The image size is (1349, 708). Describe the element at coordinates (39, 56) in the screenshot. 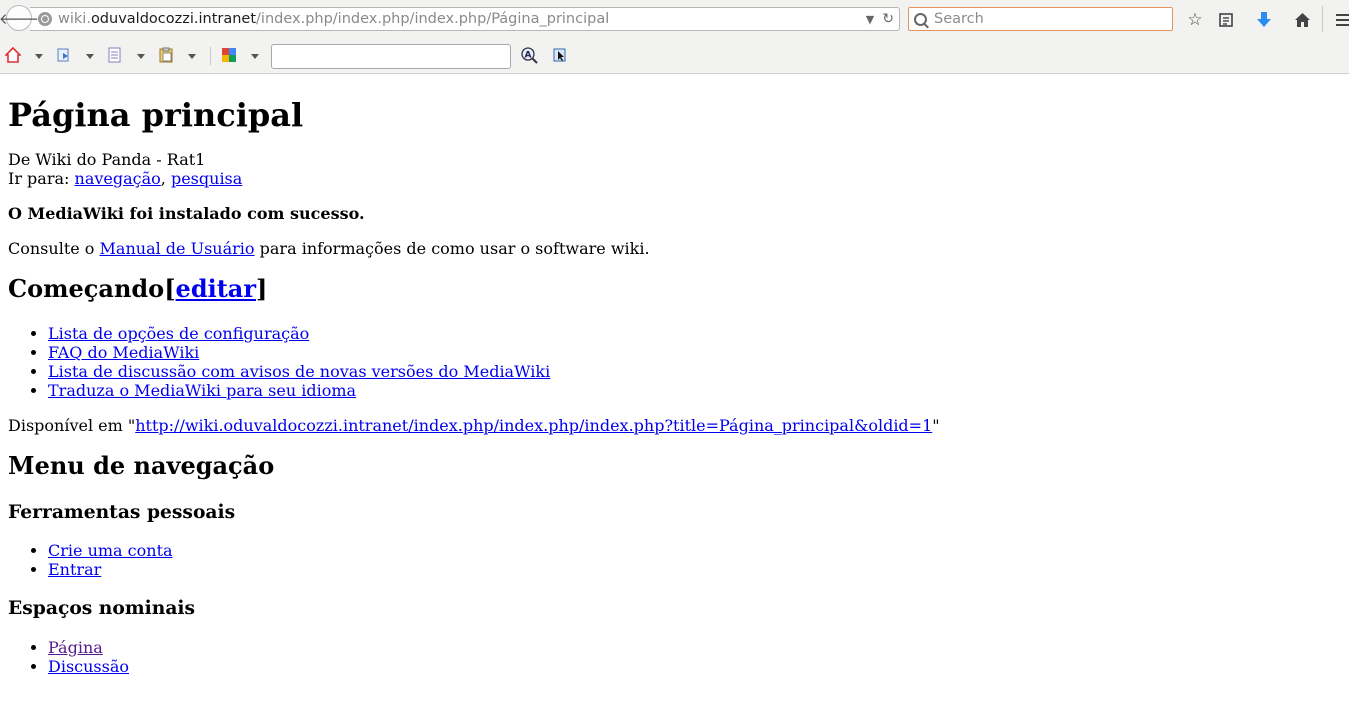

I see `home-dropdown-icon` at that location.